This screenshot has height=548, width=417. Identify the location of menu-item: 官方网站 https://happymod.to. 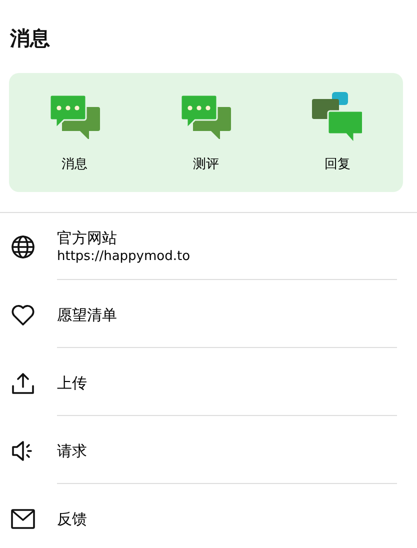
(208, 247).